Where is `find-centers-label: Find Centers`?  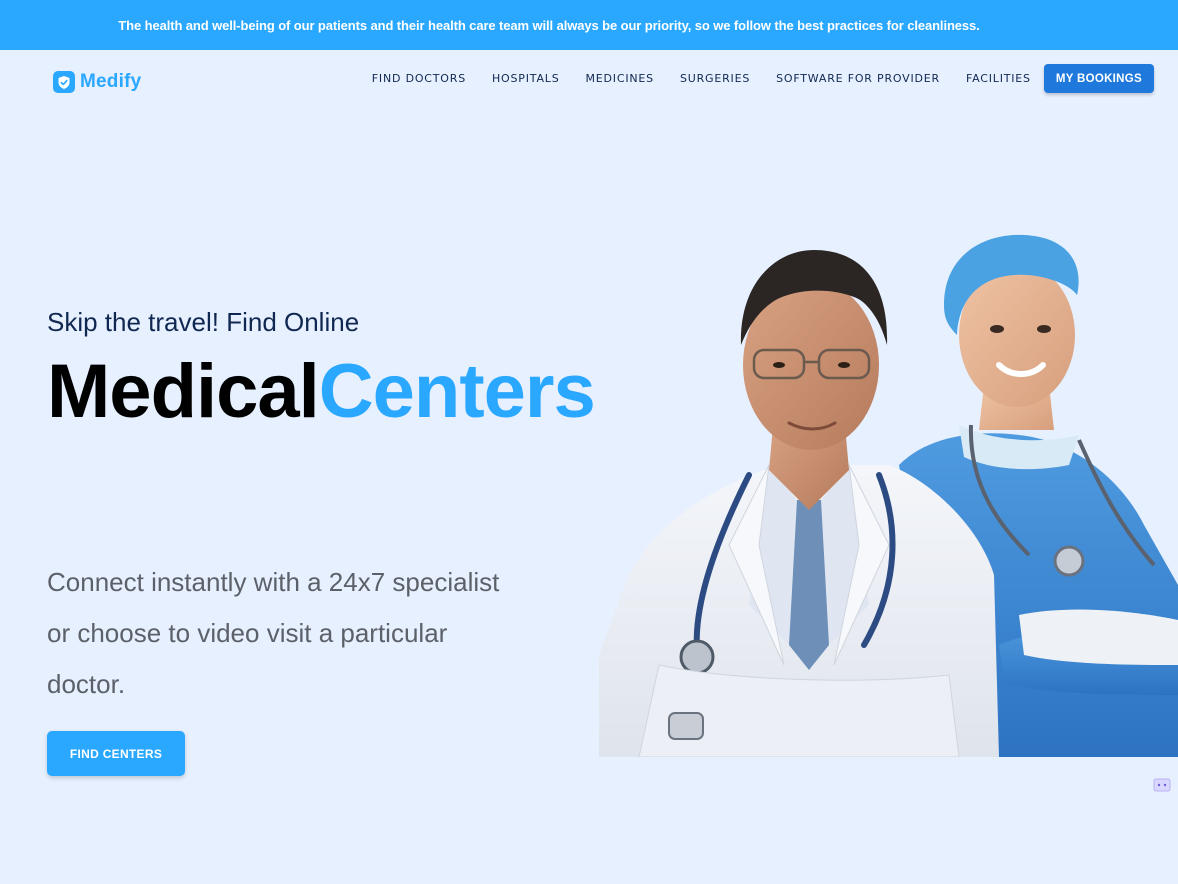 find-centers-label: Find Centers is located at coordinates (116, 753).